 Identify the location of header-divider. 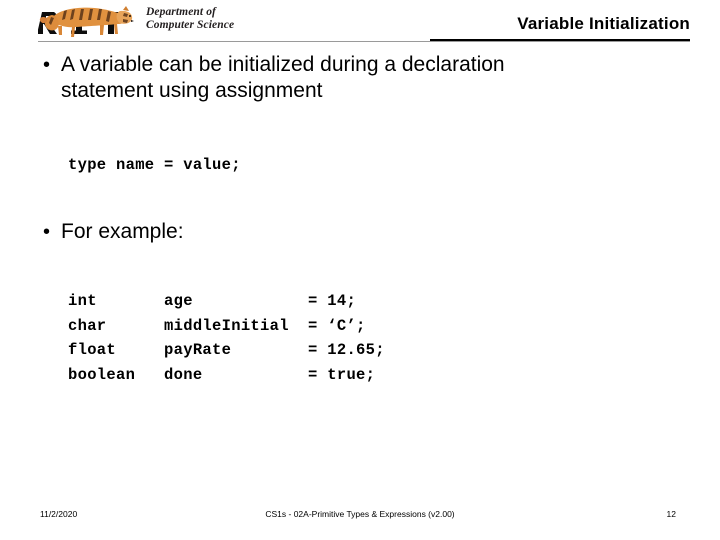
(364, 41).